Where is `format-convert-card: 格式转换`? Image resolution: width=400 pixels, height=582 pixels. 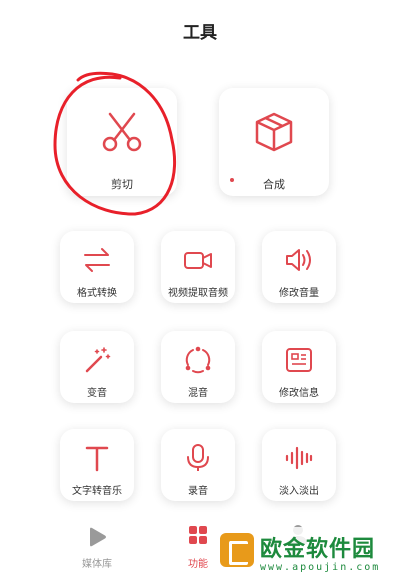
format-convert-card: 格式转换 is located at coordinates (97, 267).